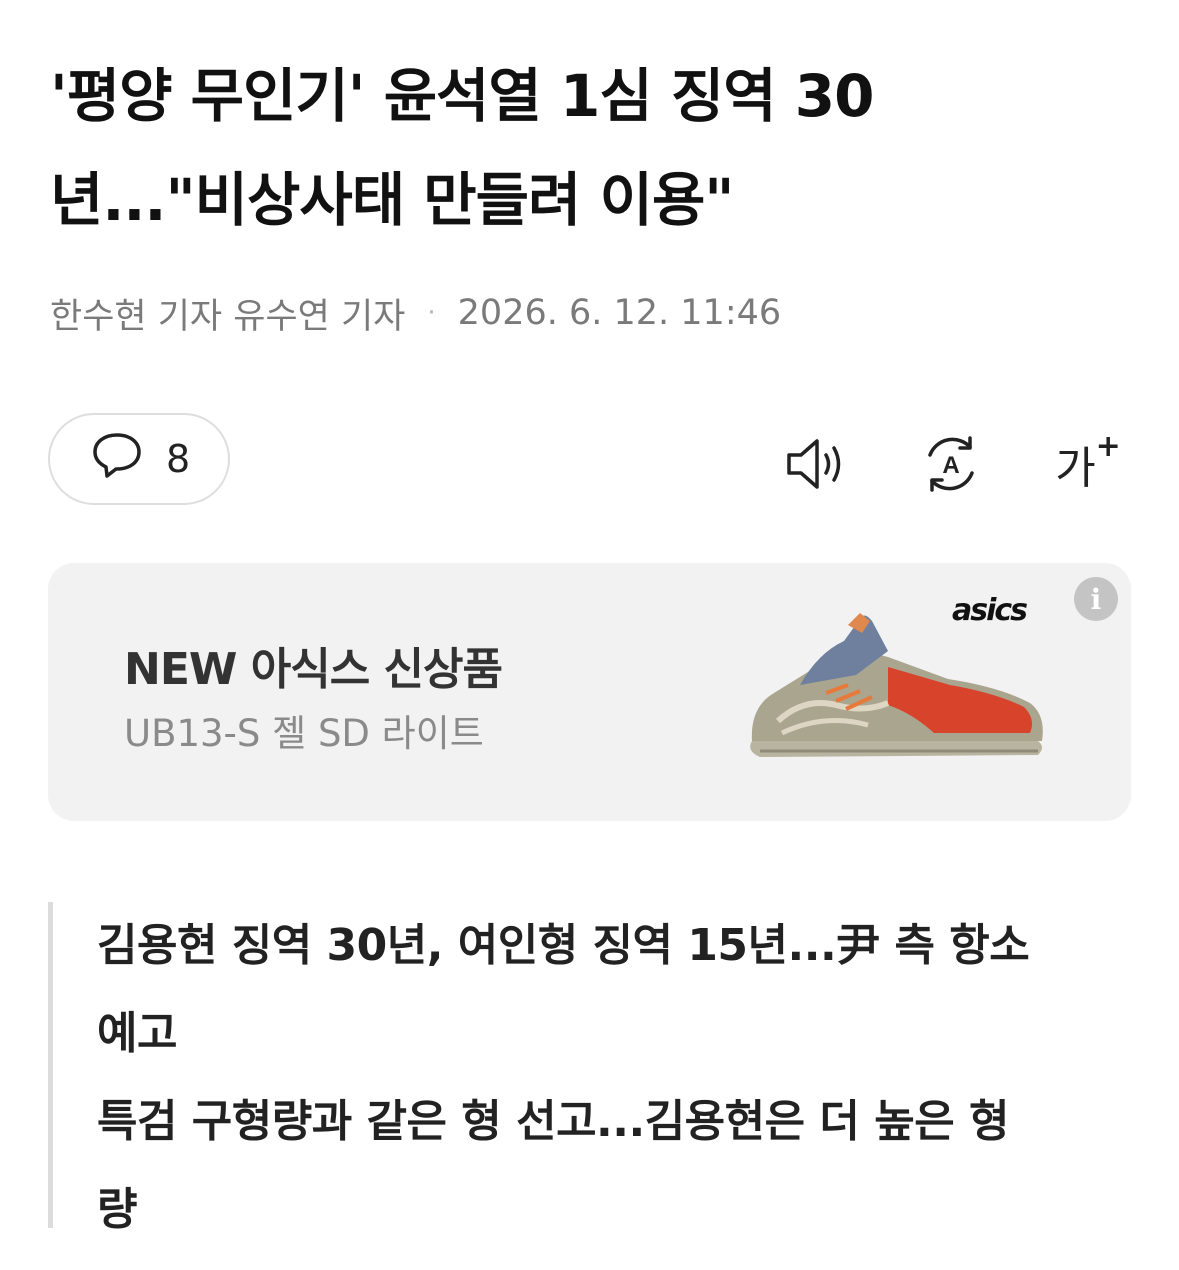  I want to click on summary-line: 특검 구형량과 같은 형 선고...김용현은 더 높은 형, so click(553, 1121).